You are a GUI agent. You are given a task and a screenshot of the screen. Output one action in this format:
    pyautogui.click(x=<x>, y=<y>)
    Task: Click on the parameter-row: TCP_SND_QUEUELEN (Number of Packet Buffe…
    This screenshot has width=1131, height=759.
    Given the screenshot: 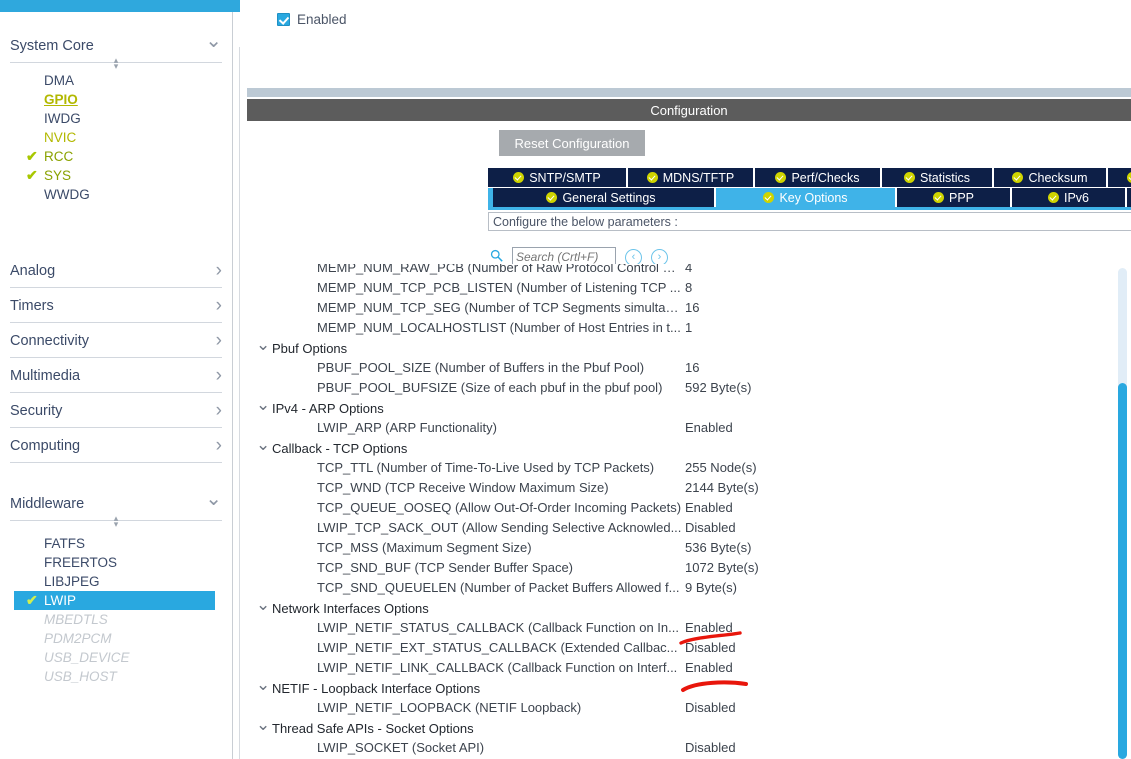 What is the action you would take?
    pyautogui.click(x=680, y=588)
    